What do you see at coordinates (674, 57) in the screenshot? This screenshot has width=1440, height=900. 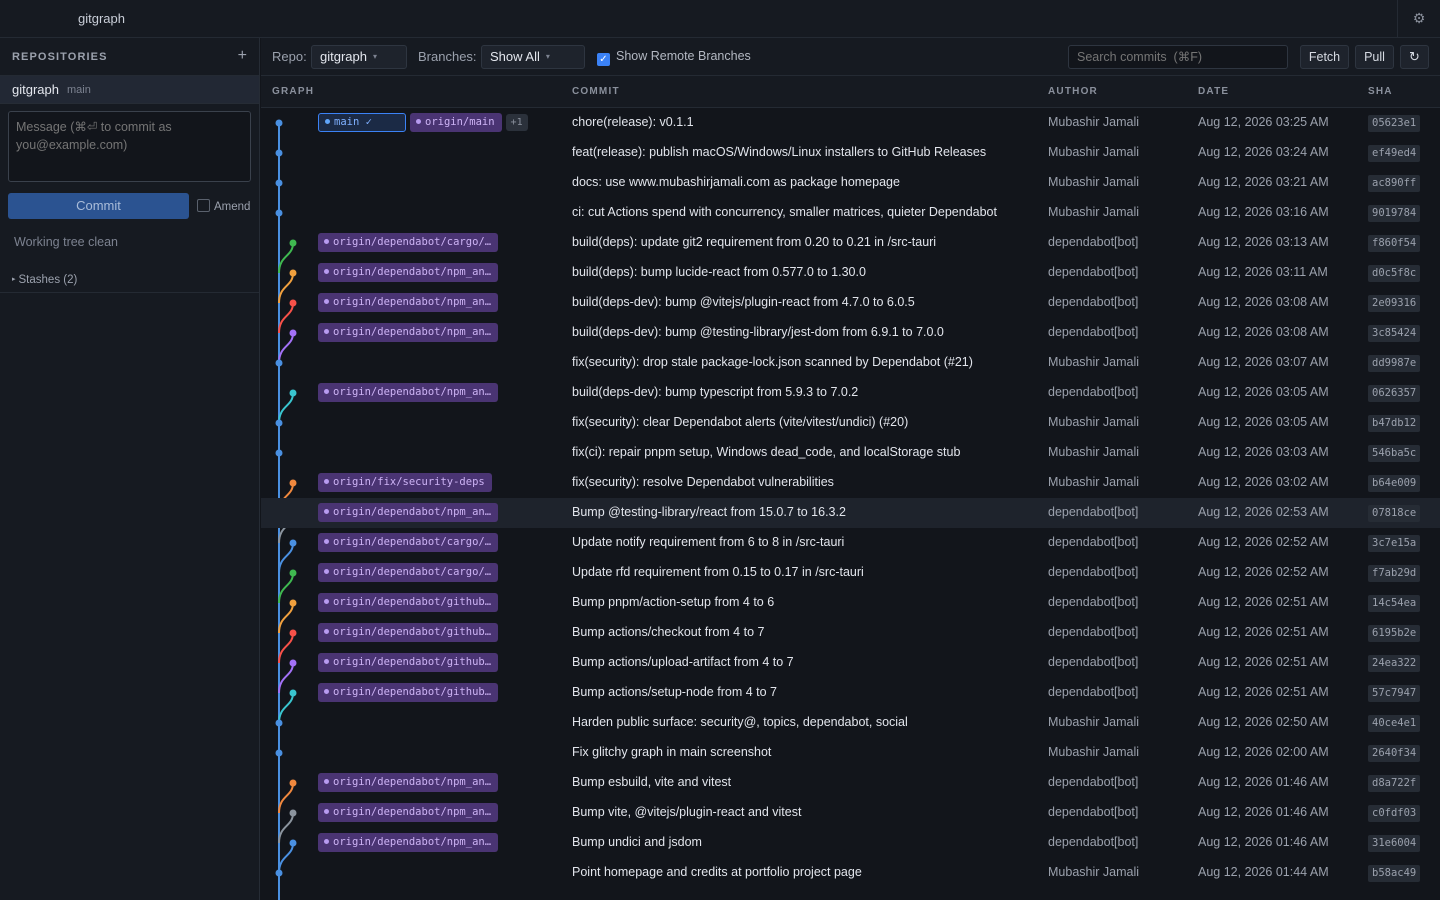 I see `show-remote-branches-checkbox: ✓ Show Remote Branches` at bounding box center [674, 57].